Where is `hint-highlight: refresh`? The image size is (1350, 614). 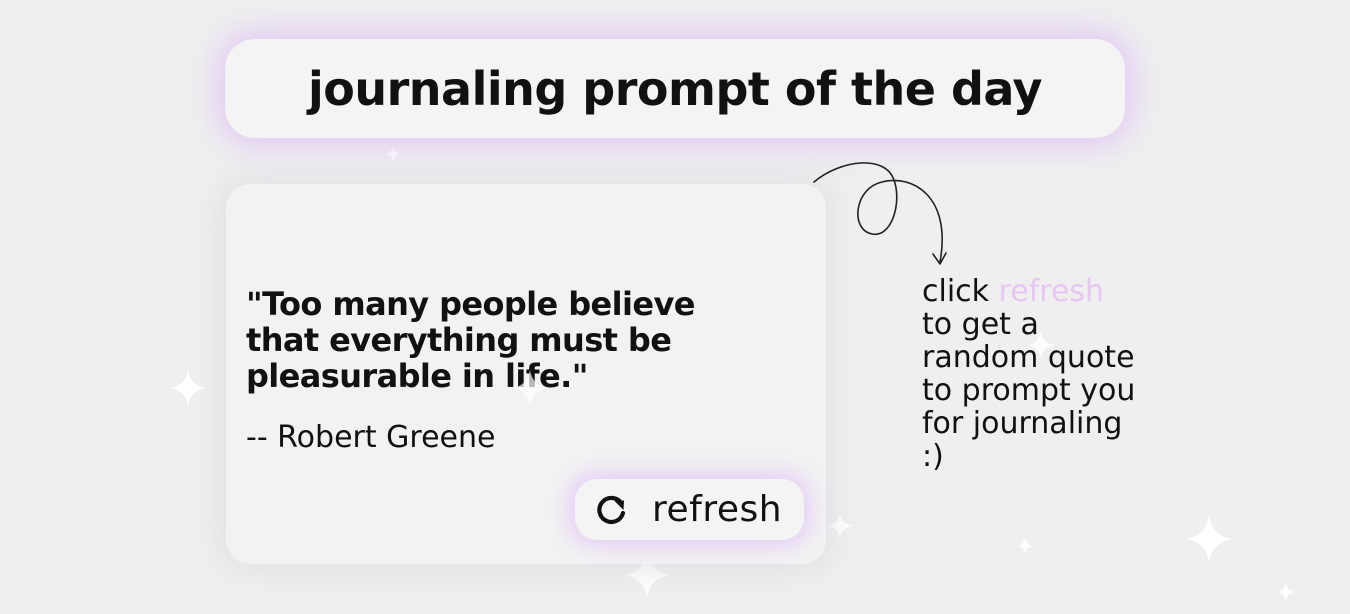
hint-highlight: refresh is located at coordinates (1051, 291).